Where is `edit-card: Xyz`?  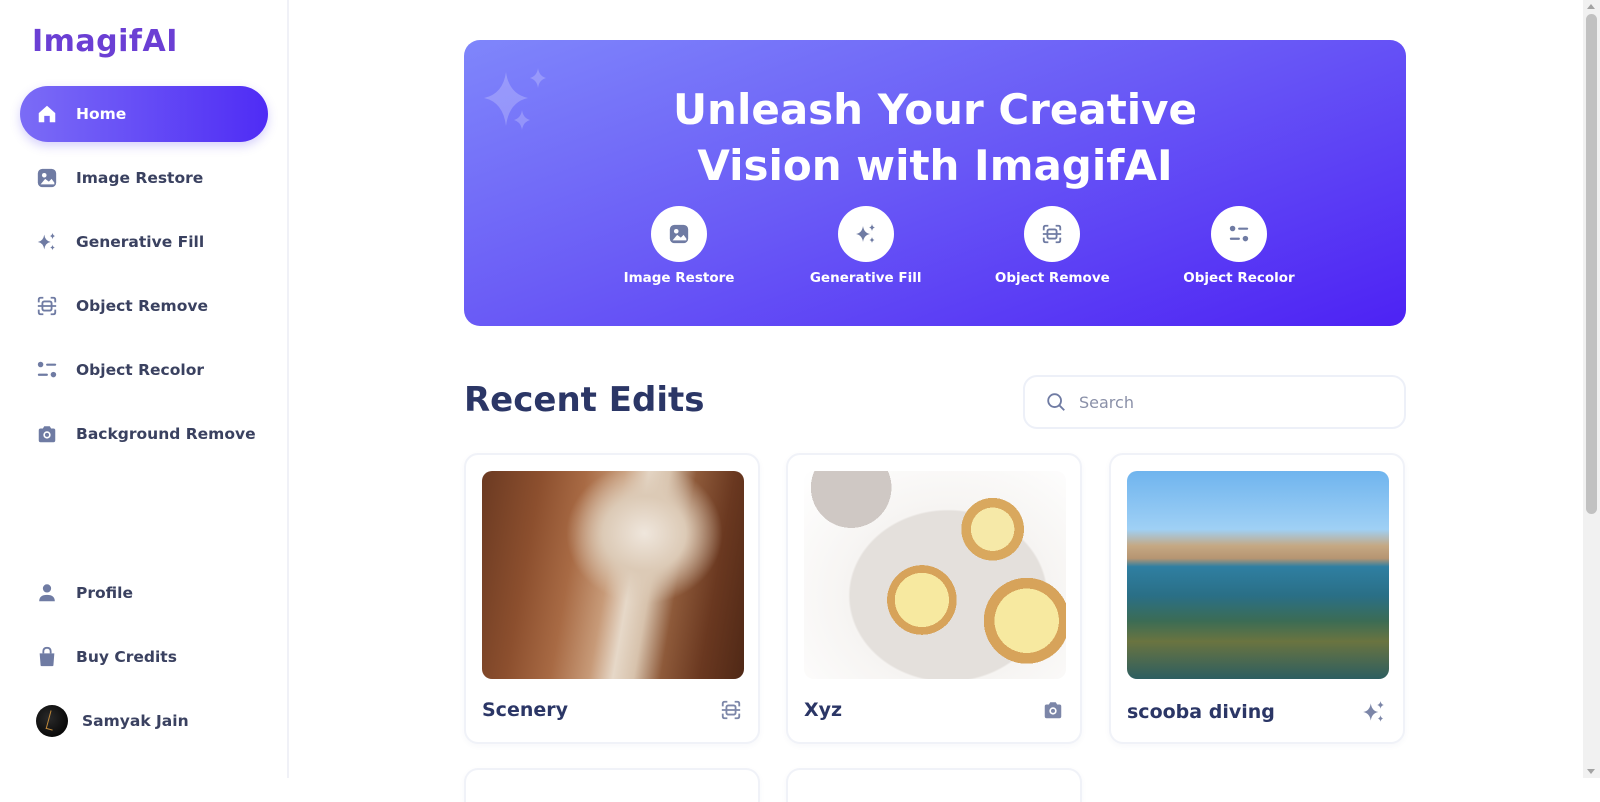
edit-card: Xyz is located at coordinates (934, 598).